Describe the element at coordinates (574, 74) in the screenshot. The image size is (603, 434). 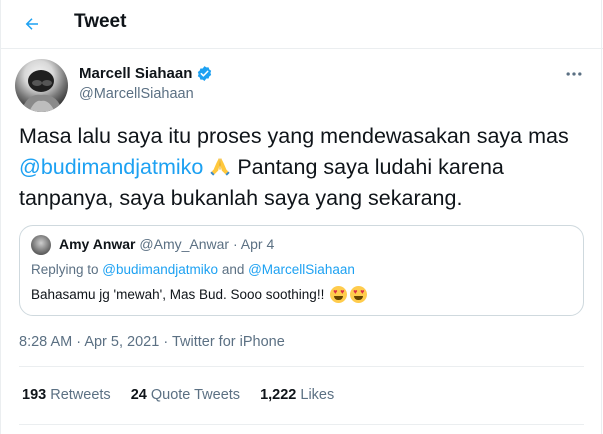
I see `more-options-icon` at that location.